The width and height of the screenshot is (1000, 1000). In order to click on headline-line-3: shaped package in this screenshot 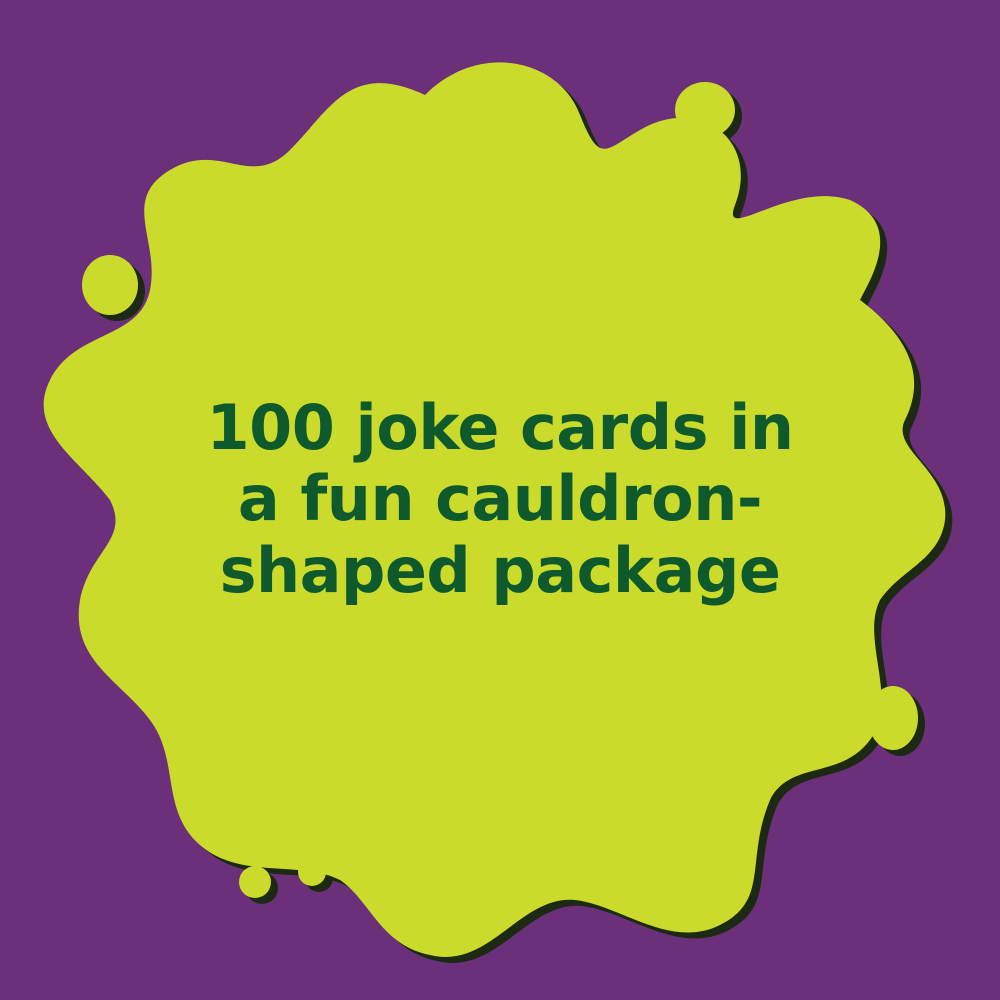, I will do `click(500, 570)`.